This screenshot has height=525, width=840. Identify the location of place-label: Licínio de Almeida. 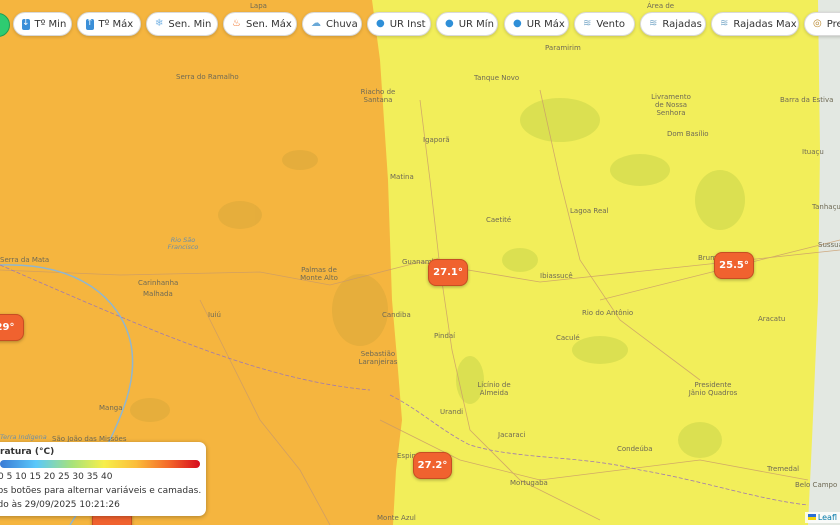
(494, 389).